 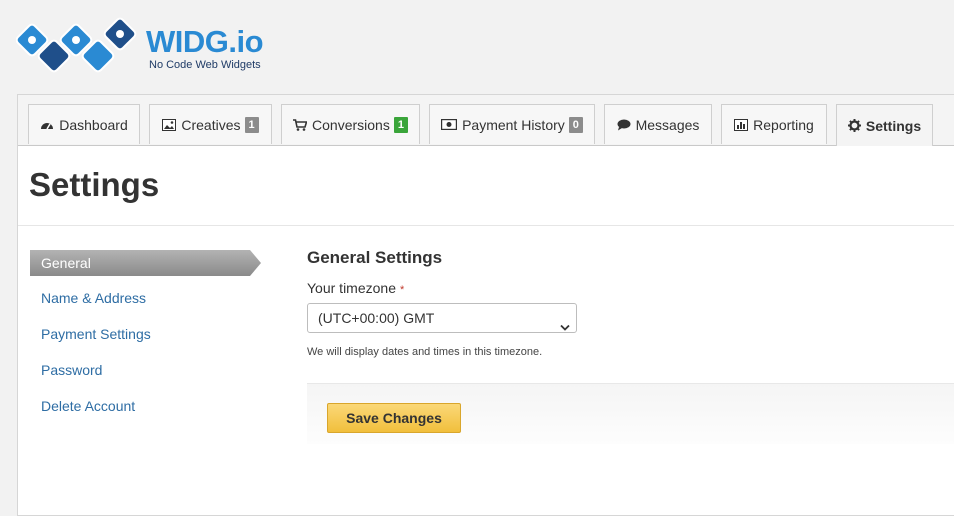 I want to click on cart-icon, so click(x=300, y=124).